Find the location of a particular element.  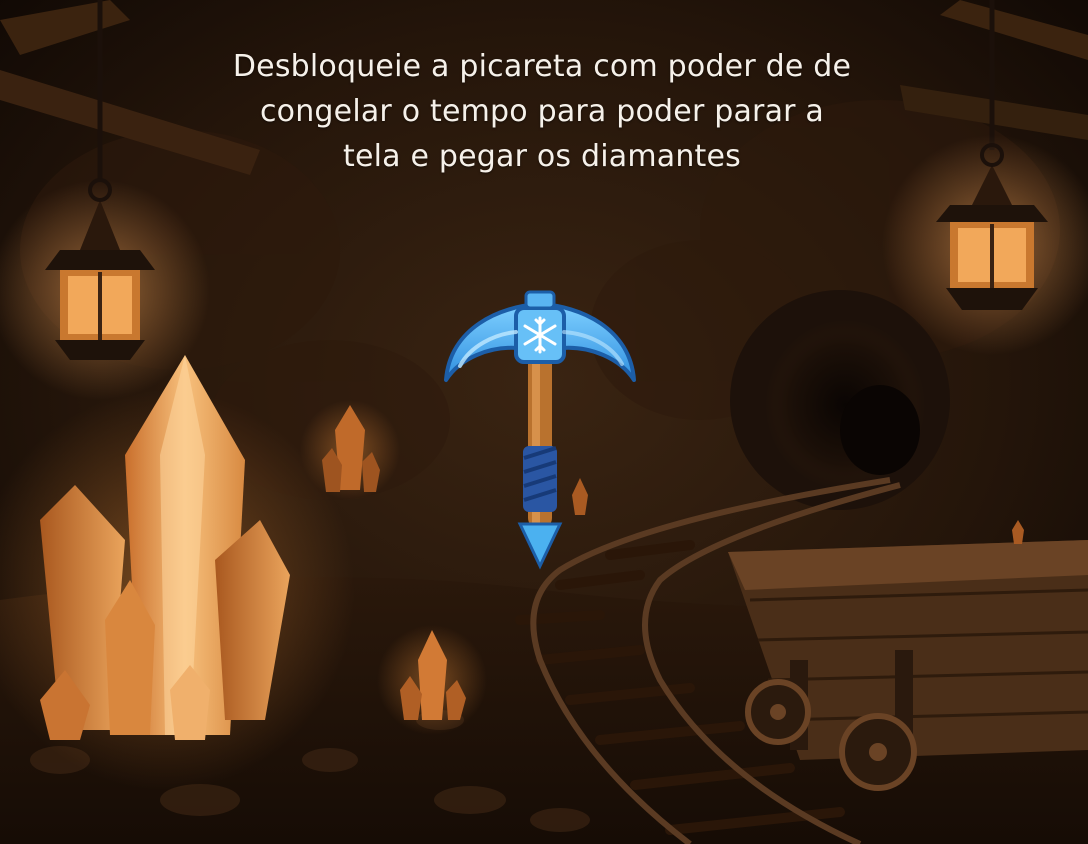

pickaxe-tip is located at coordinates (540, 546).